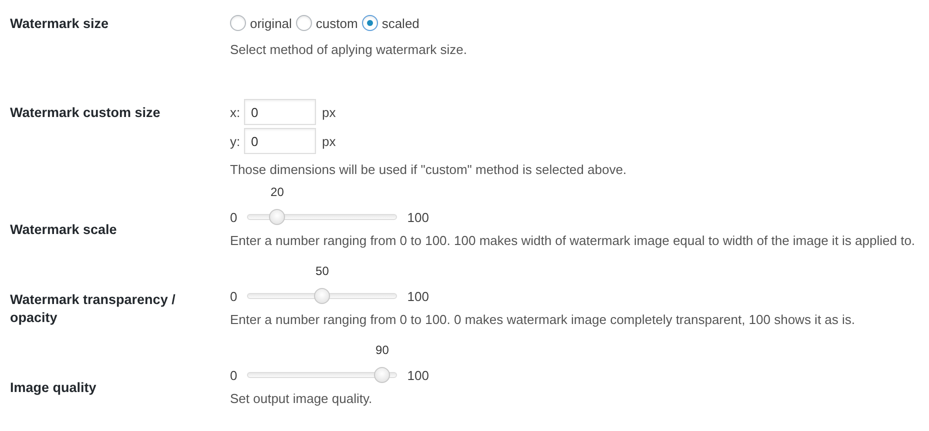 The width and height of the screenshot is (929, 431). I want to click on description-text: Enter a number ranging from 0 to 100. 0 makes watermark image completely transparent, 100 shows it as is., so click(543, 319).